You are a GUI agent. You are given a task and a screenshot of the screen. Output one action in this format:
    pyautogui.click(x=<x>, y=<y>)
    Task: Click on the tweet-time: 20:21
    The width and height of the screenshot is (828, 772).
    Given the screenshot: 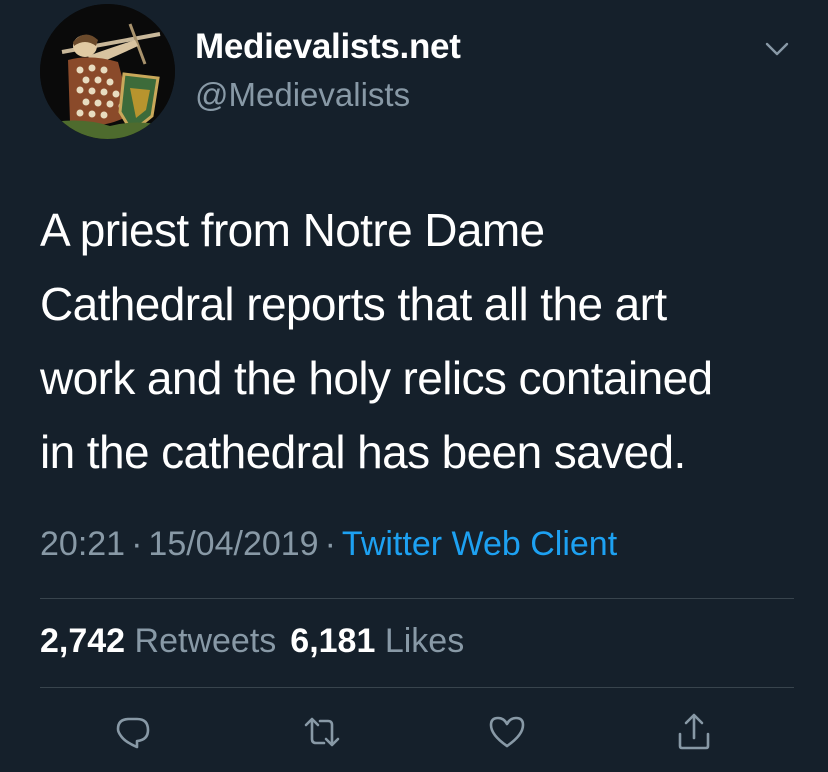 What is the action you would take?
    pyautogui.click(x=82, y=544)
    